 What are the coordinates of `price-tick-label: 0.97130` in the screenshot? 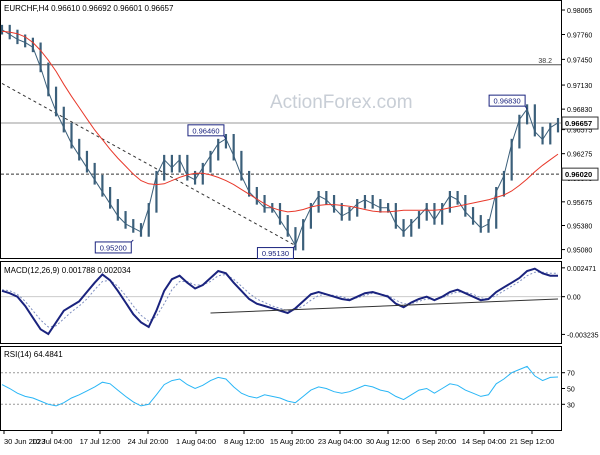 It's located at (579, 86).